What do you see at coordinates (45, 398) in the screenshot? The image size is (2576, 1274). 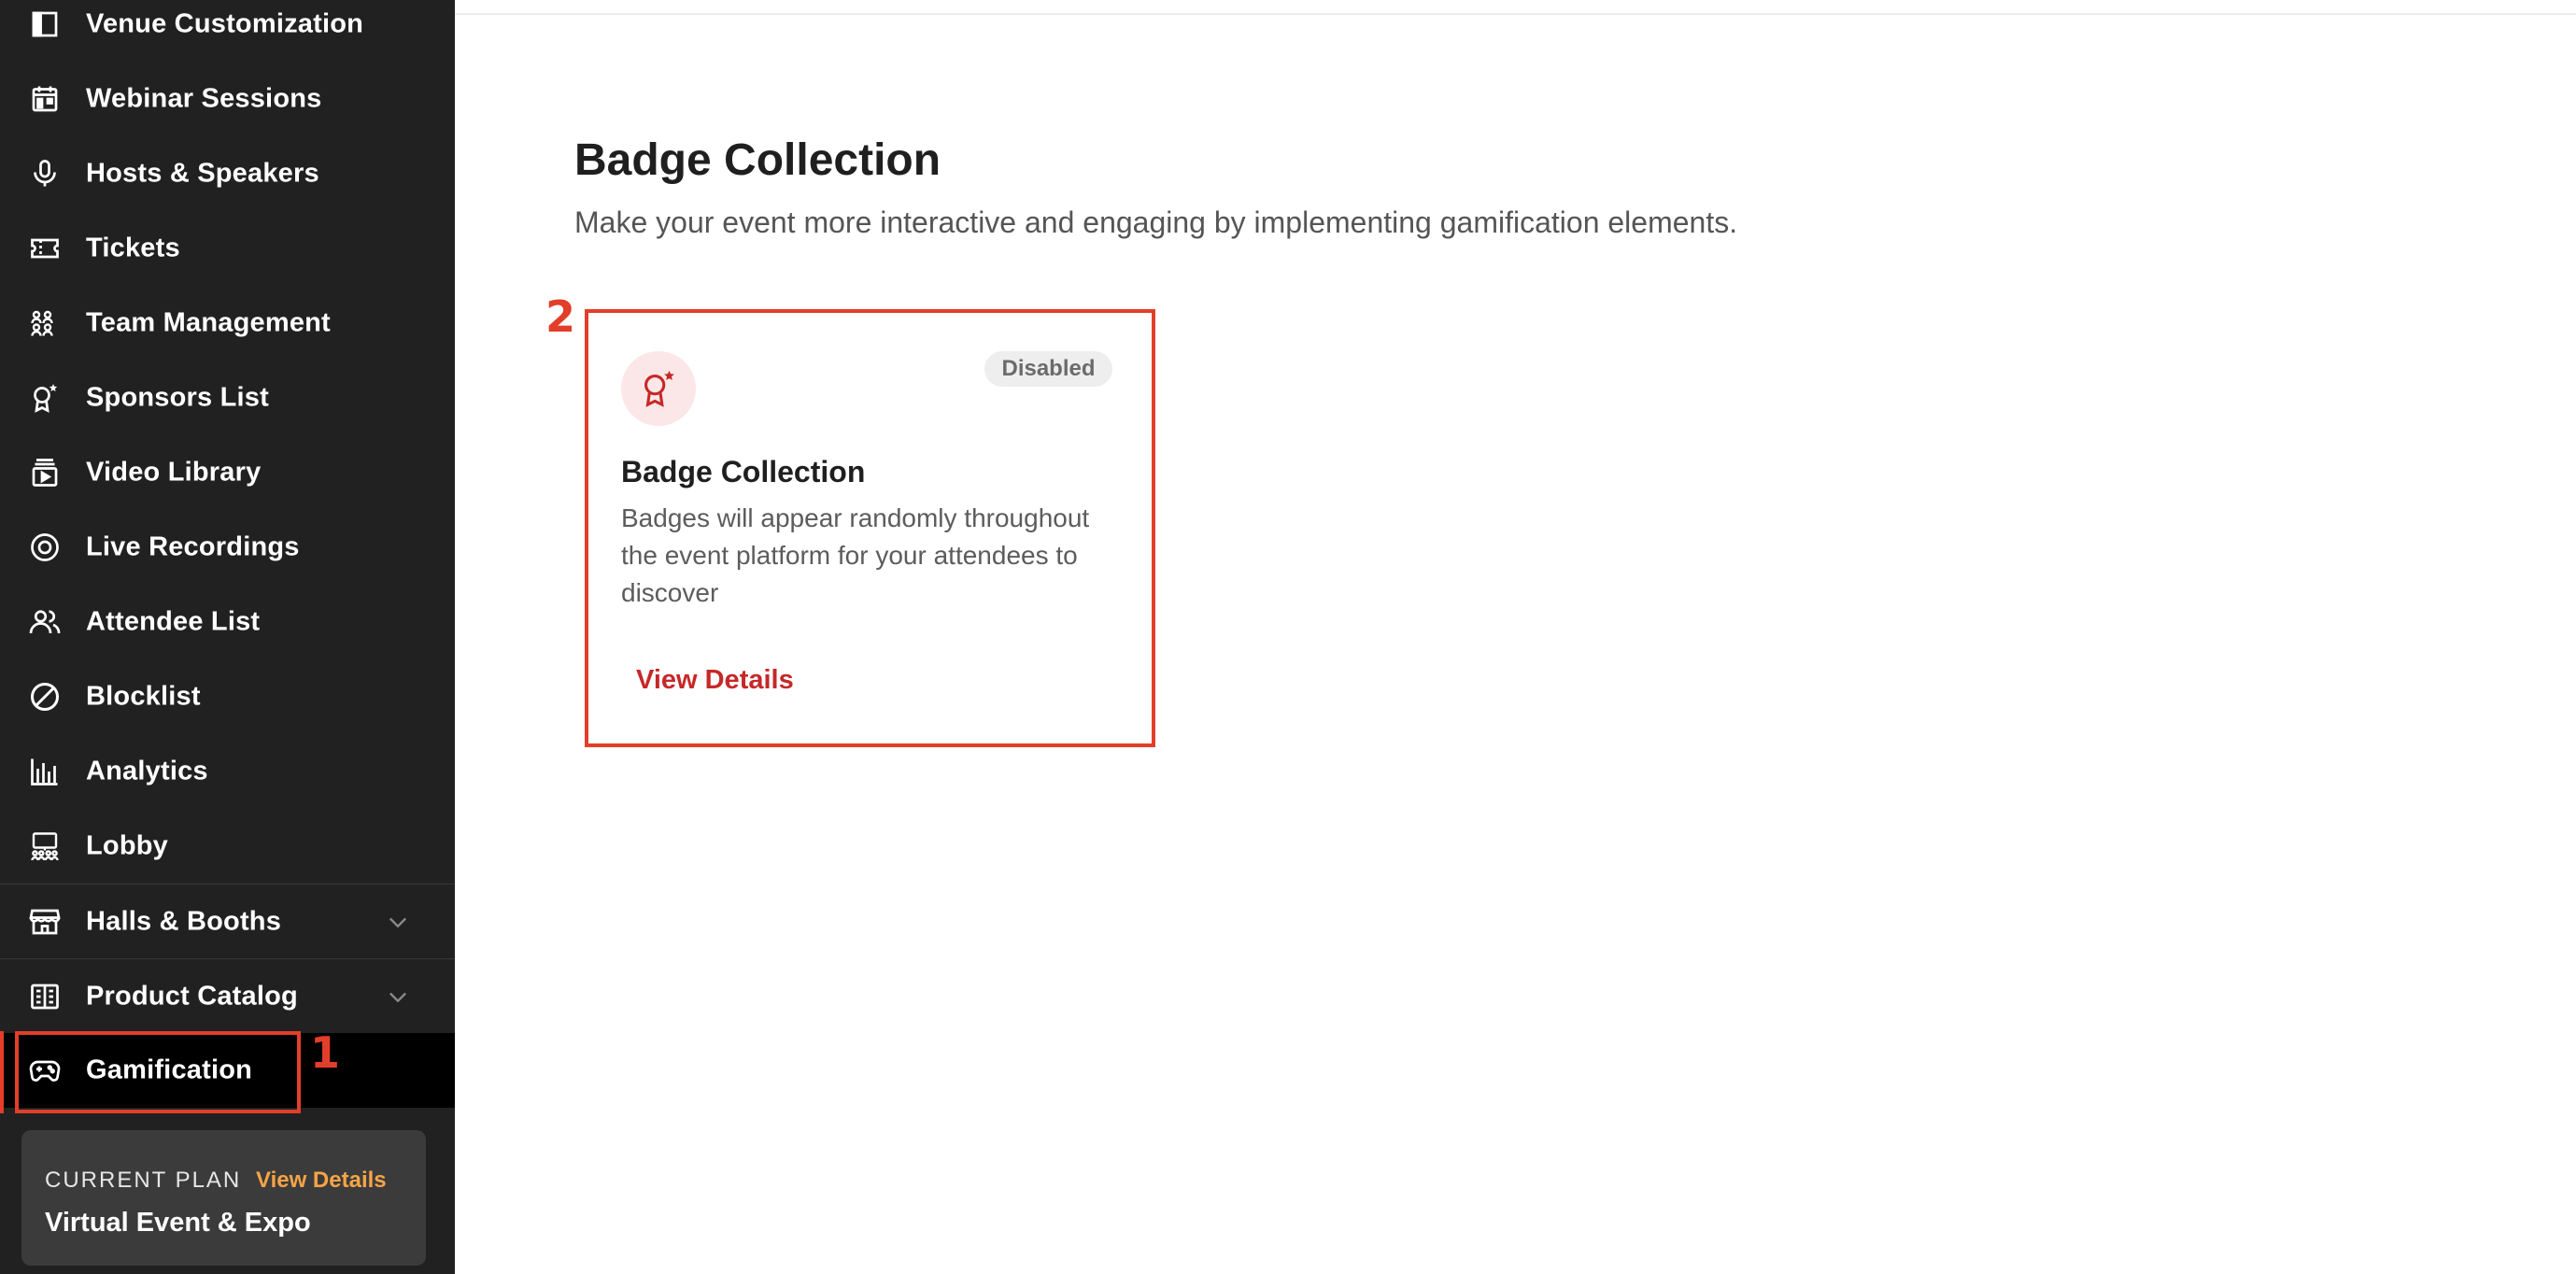 I see `award-star-icon` at bounding box center [45, 398].